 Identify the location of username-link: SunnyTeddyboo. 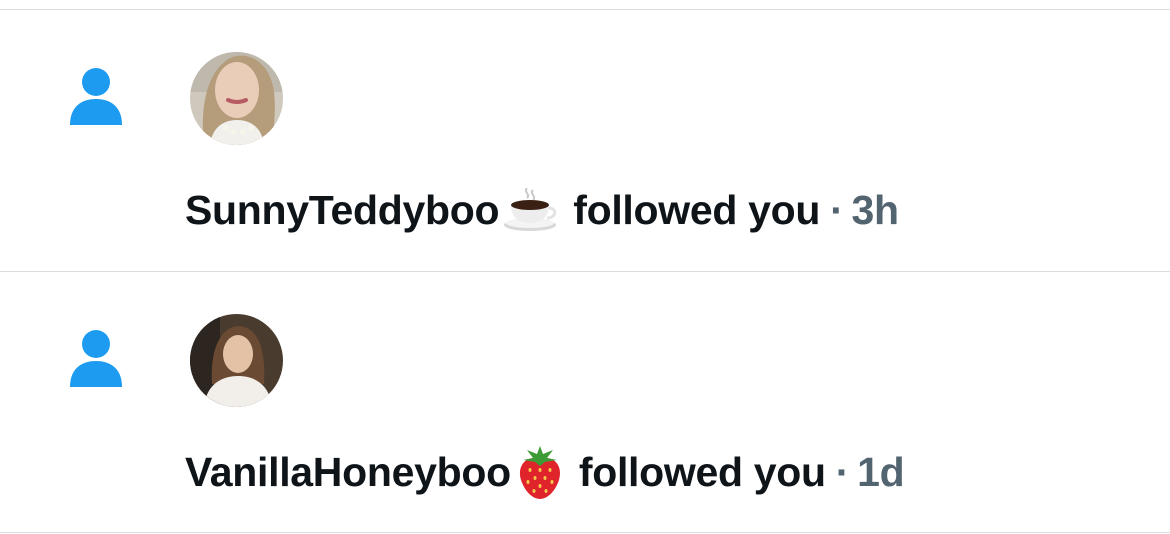
(342, 210).